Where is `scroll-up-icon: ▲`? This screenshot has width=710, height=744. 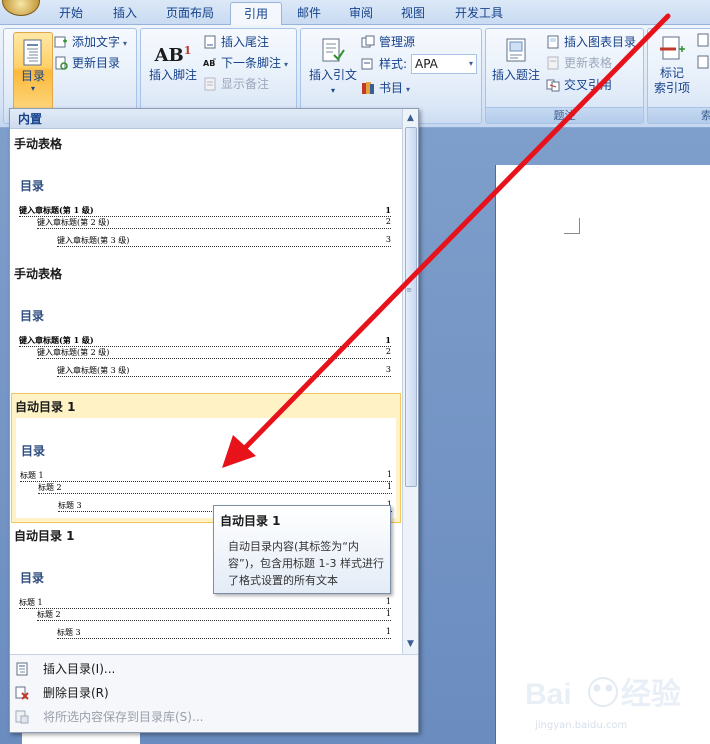
scroll-up-icon: ▲ is located at coordinates (410, 118).